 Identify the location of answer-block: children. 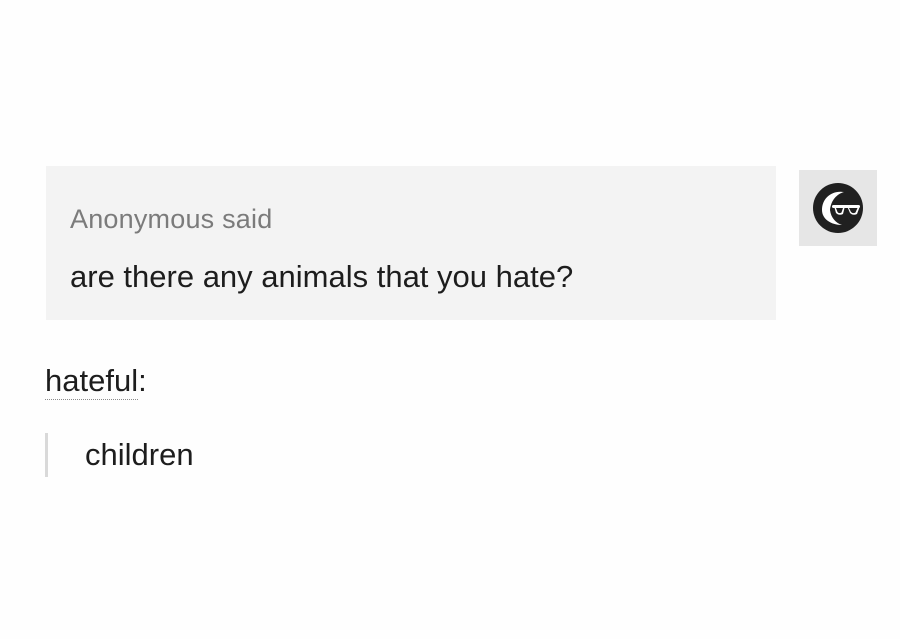
(119, 455).